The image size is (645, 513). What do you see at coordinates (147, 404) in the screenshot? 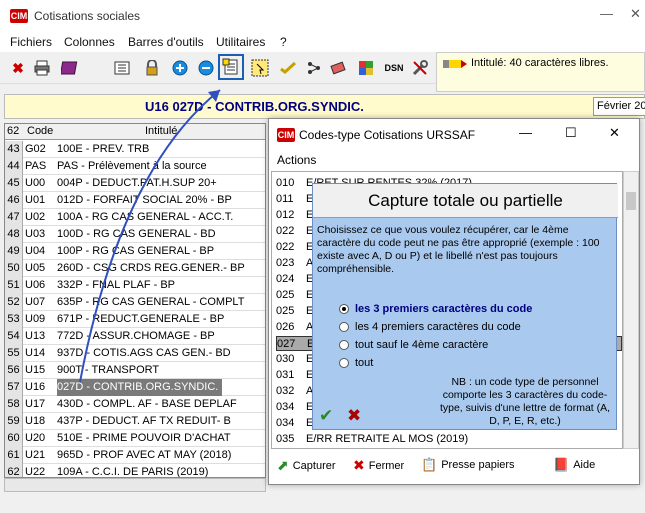
I see `row-label: 430D - COMPL. AF - BASE DEPLAF` at bounding box center [147, 404].